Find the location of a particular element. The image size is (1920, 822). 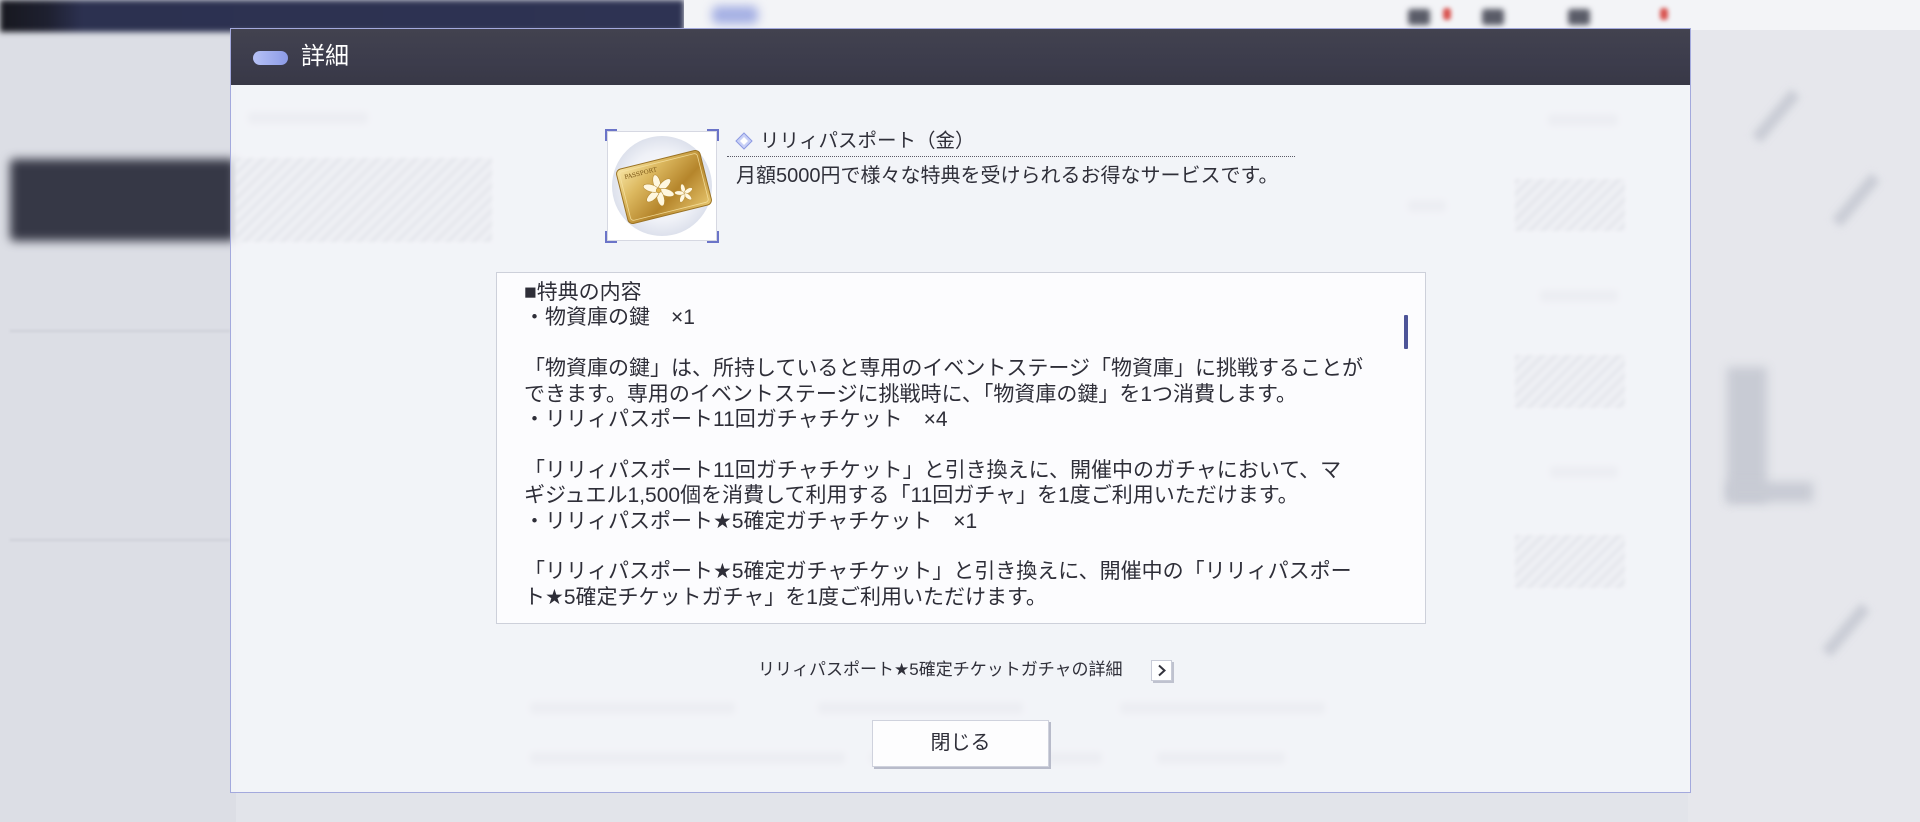

gacha-details-arrow-button is located at coordinates (1161, 670).